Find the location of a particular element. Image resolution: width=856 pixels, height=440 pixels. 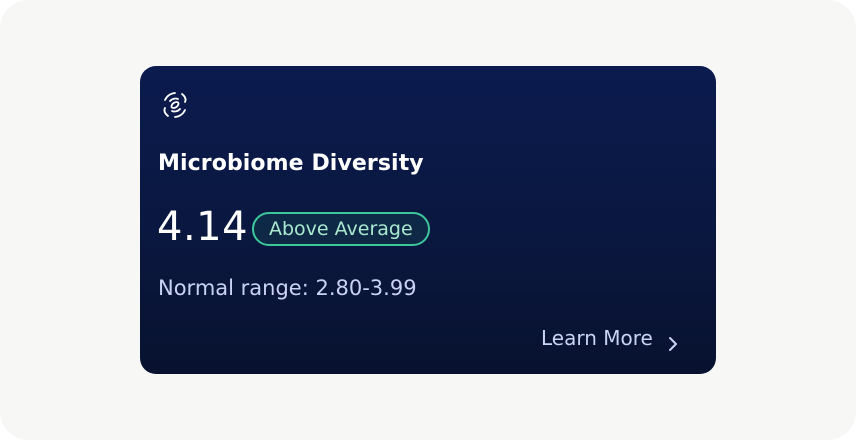

chevron-right-icon is located at coordinates (673, 340).